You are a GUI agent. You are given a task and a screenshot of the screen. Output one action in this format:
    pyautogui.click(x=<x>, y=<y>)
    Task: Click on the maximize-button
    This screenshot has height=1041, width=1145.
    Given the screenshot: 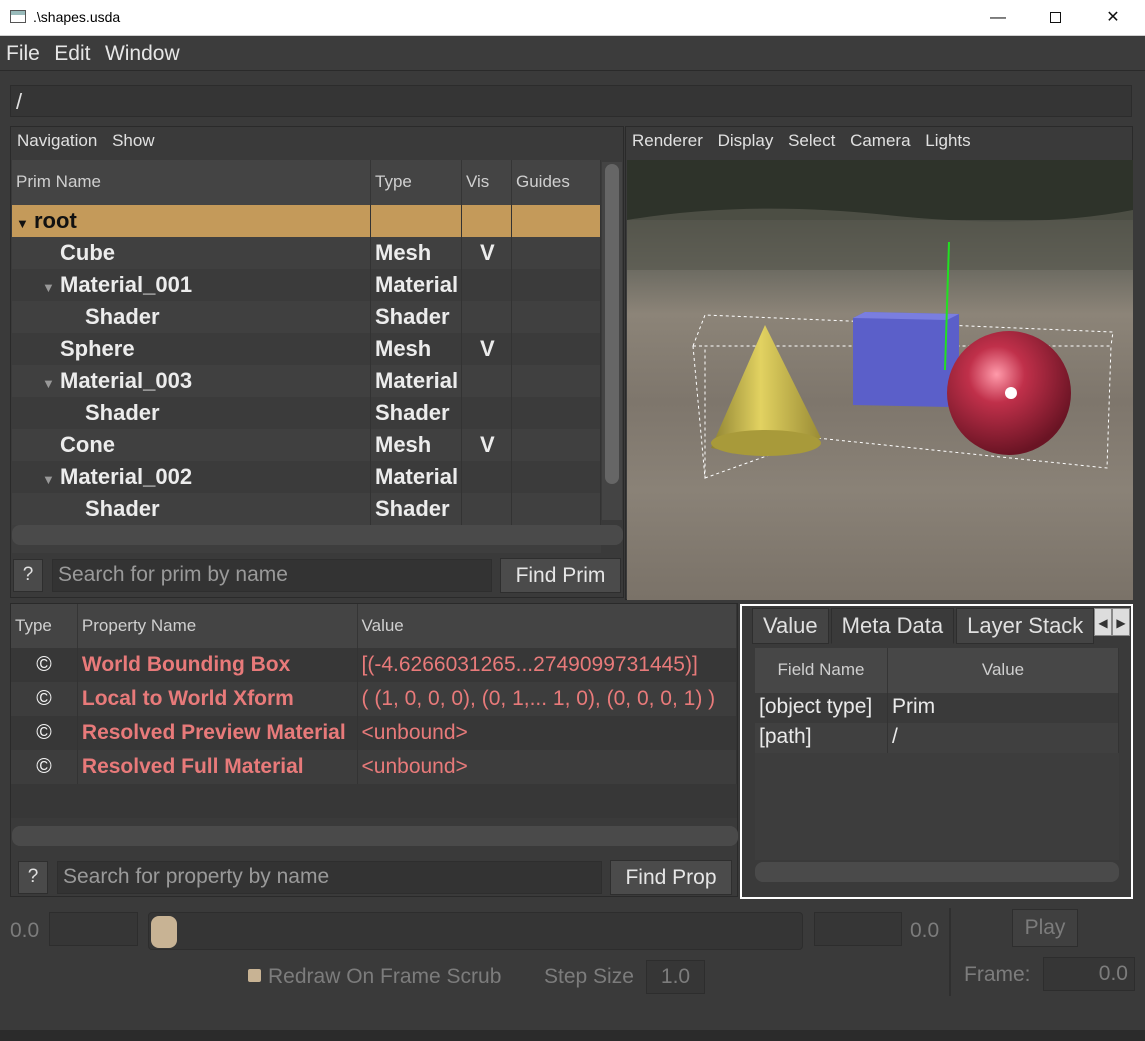 What is the action you would take?
    pyautogui.click(x=1055, y=18)
    